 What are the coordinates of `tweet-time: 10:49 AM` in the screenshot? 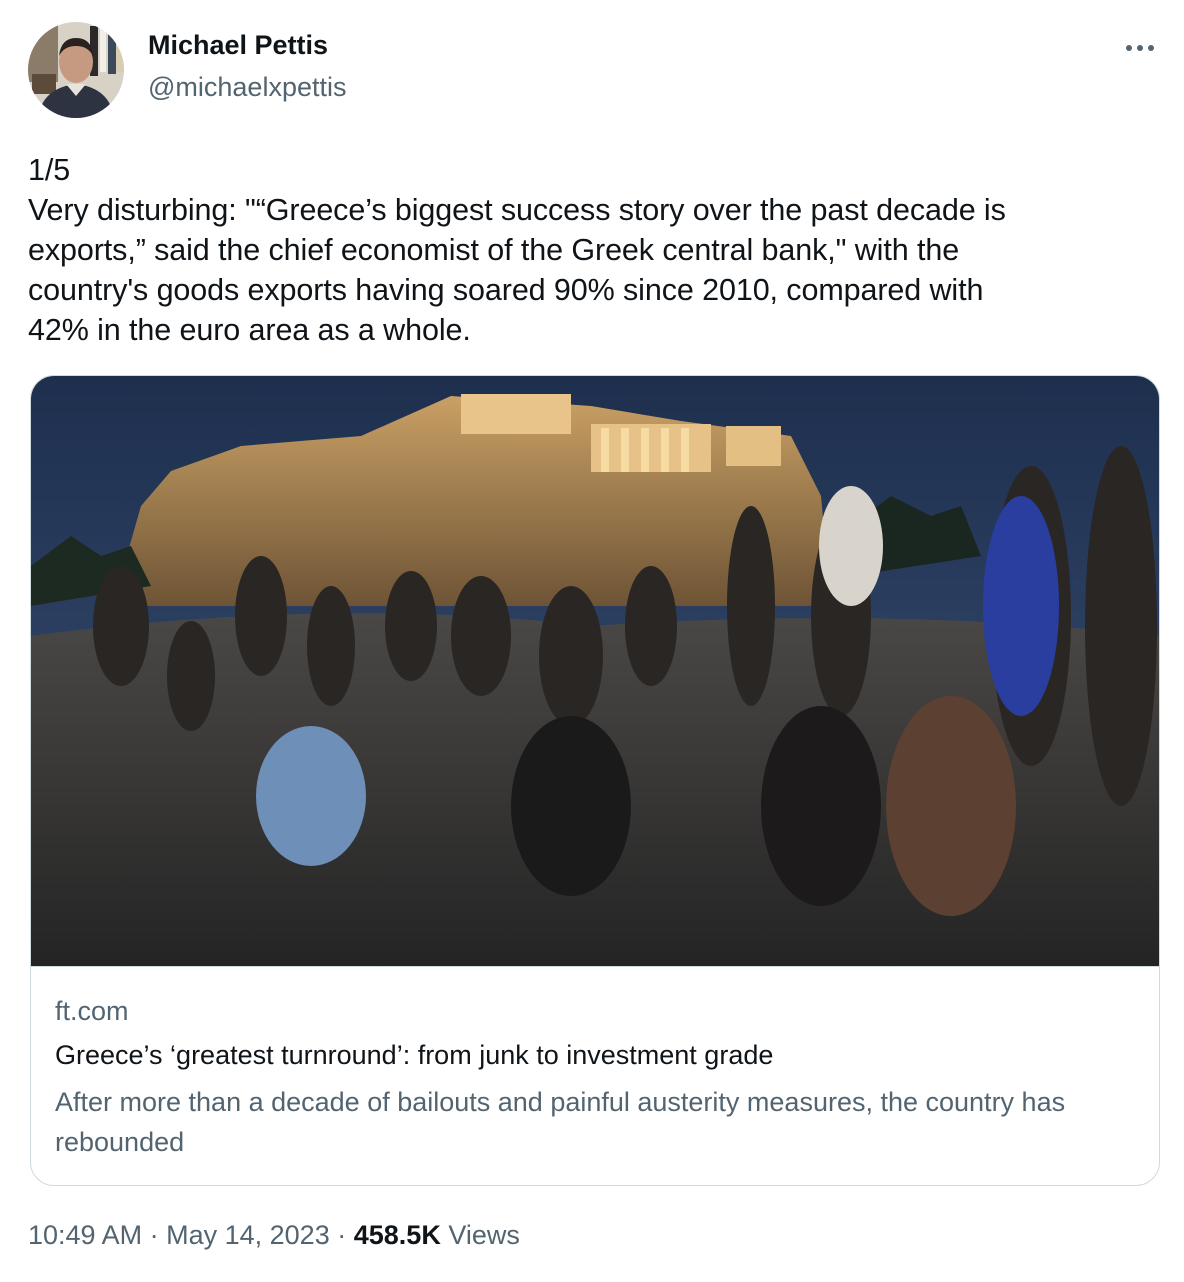 It's located at (85, 1235).